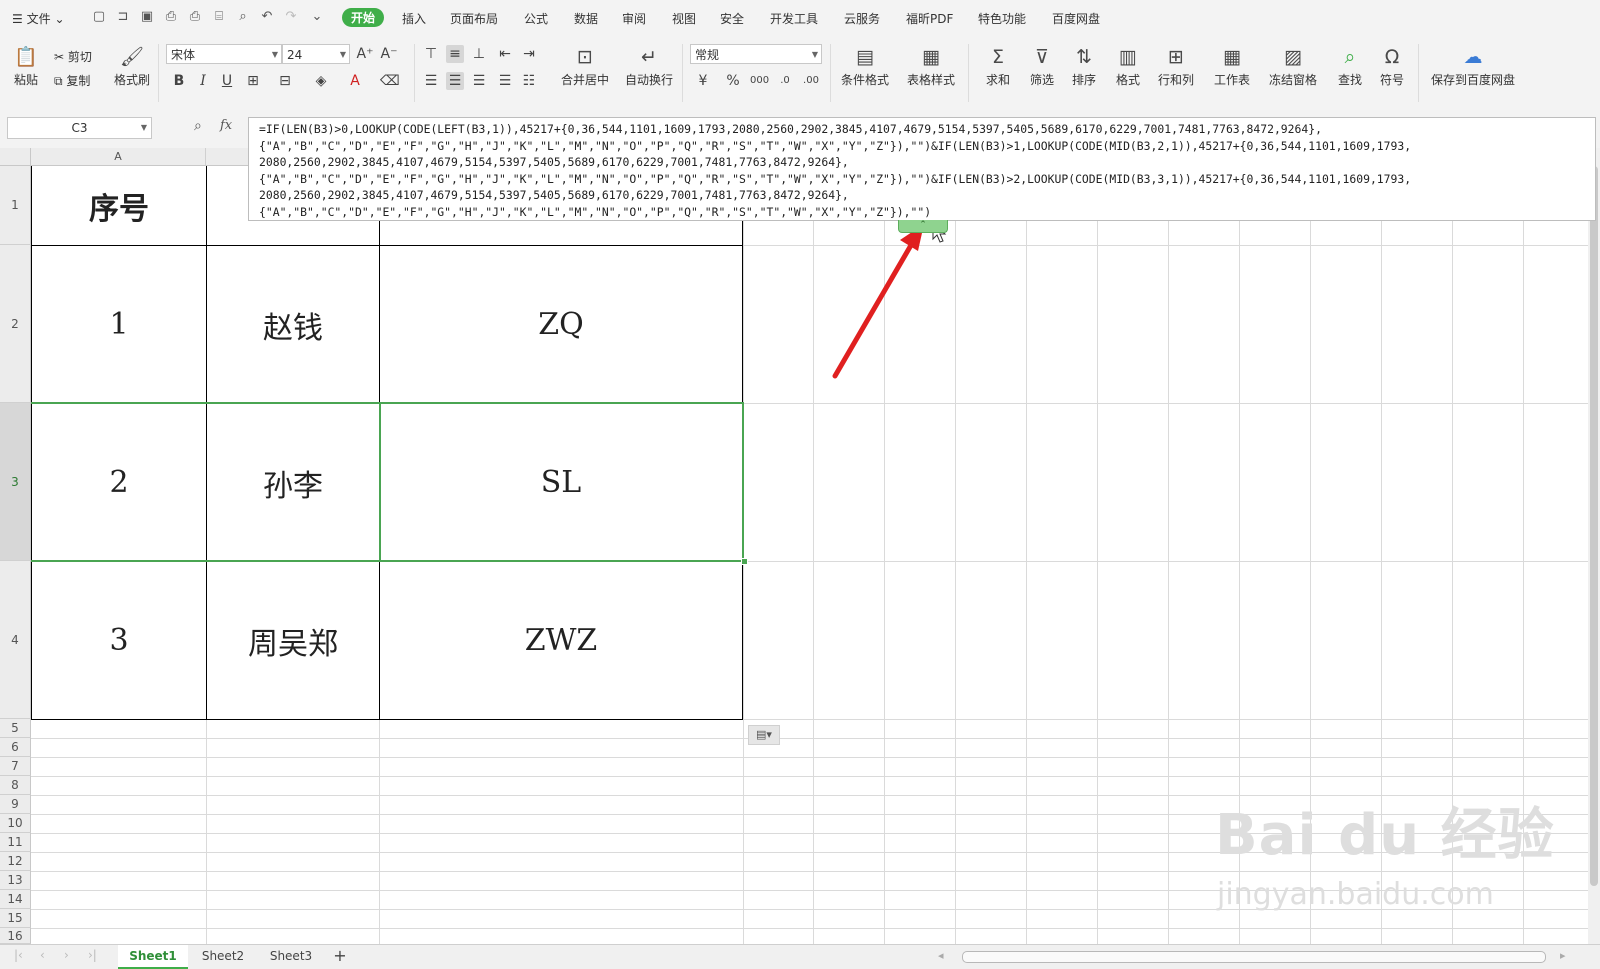  What do you see at coordinates (536, 18) in the screenshot?
I see `tab-formulas: 公式` at bounding box center [536, 18].